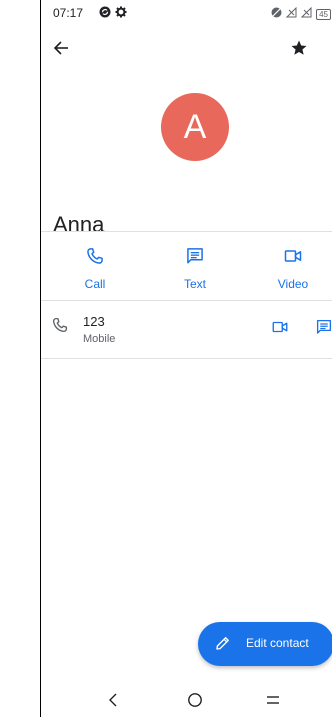 This screenshot has width=332, height=717. Describe the element at coordinates (95, 284) in the screenshot. I see `call-label: Call` at that location.